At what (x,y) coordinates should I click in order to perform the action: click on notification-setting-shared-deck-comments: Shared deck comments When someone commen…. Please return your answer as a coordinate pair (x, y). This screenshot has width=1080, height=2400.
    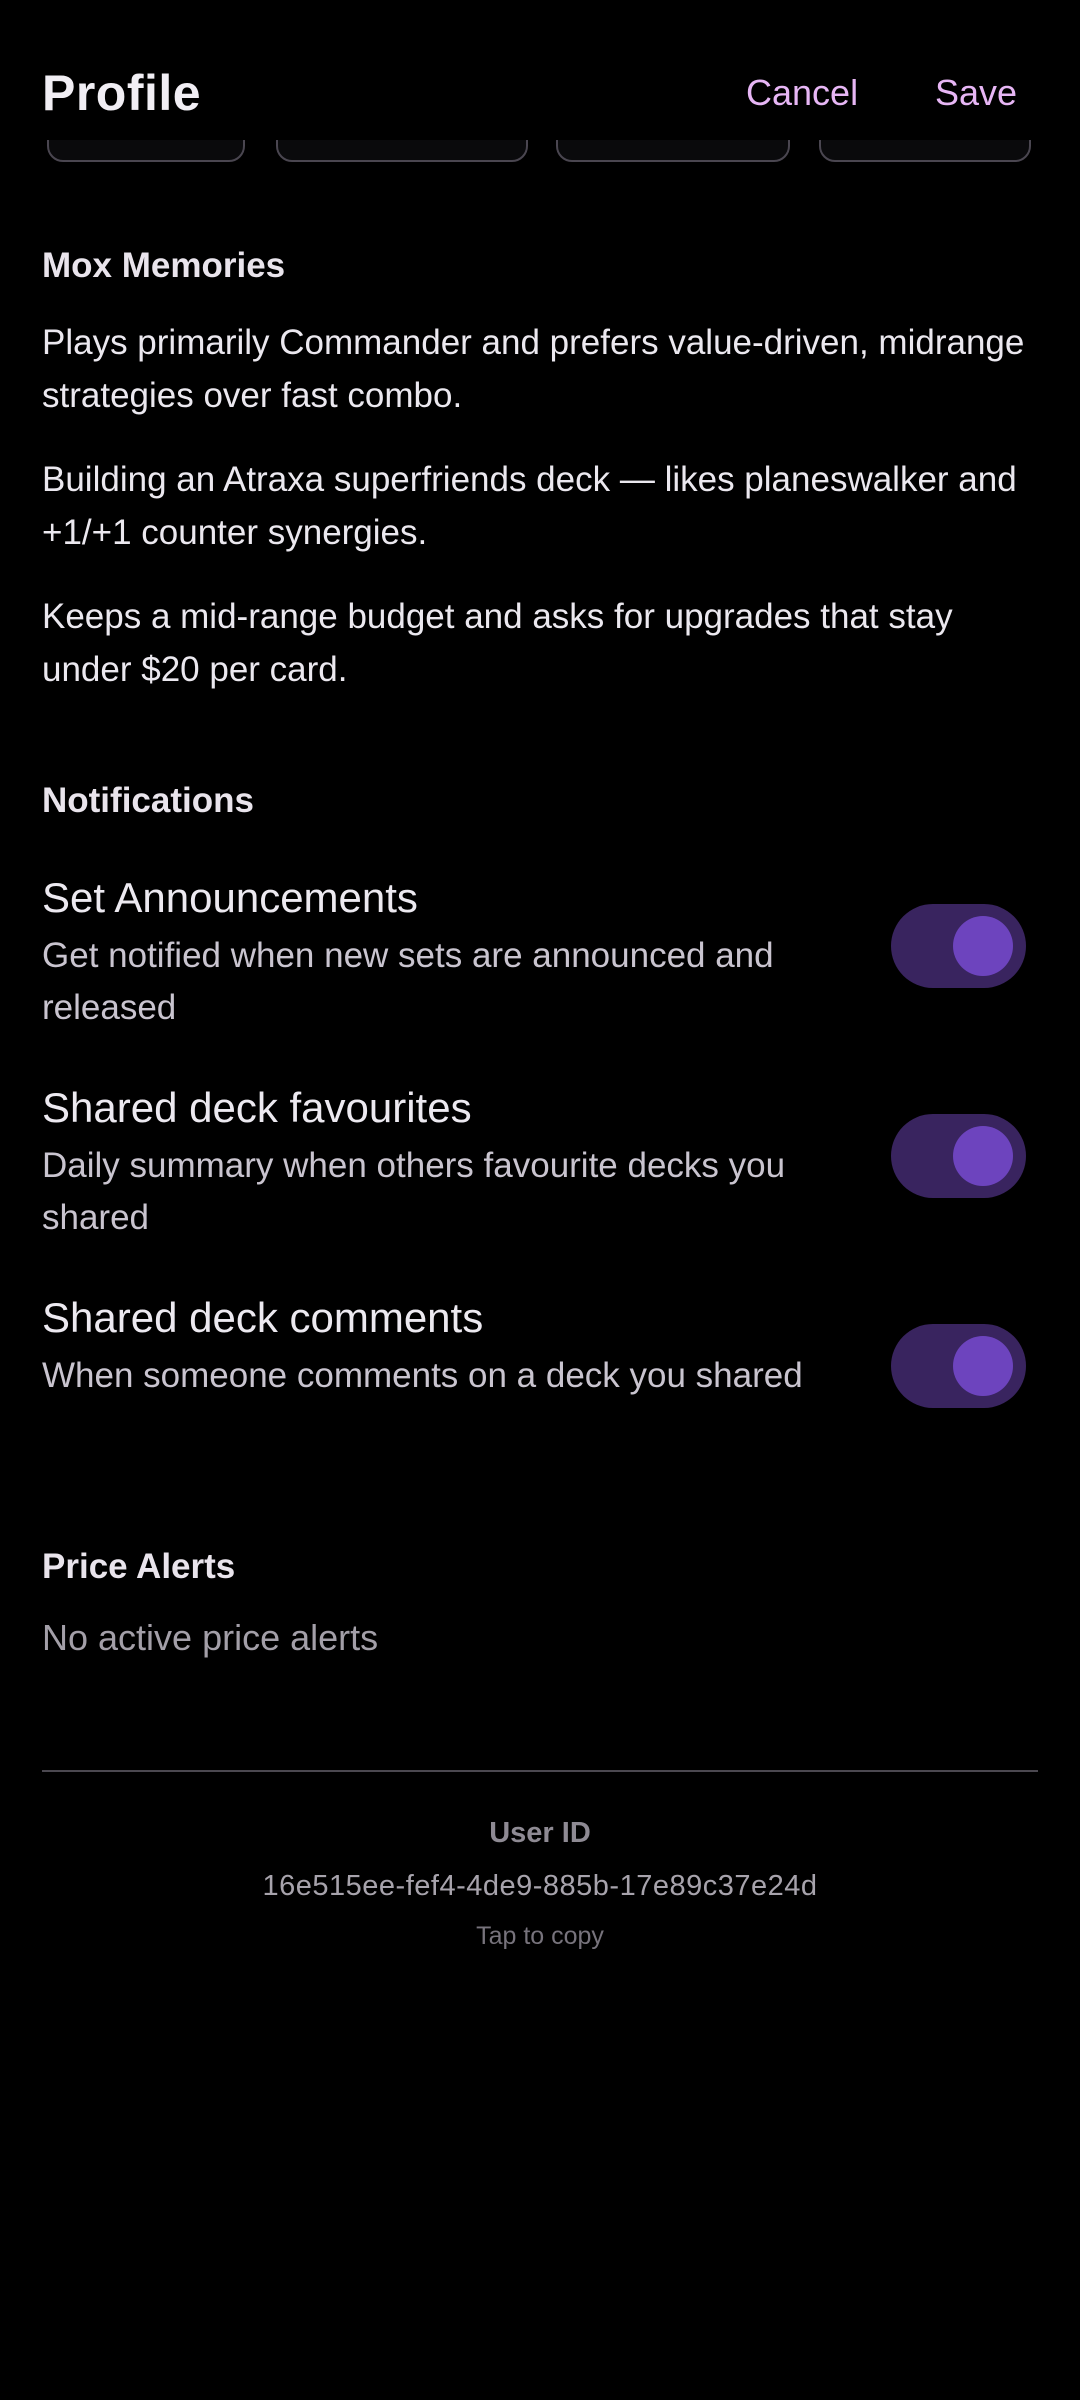
    Looking at the image, I should click on (540, 1374).